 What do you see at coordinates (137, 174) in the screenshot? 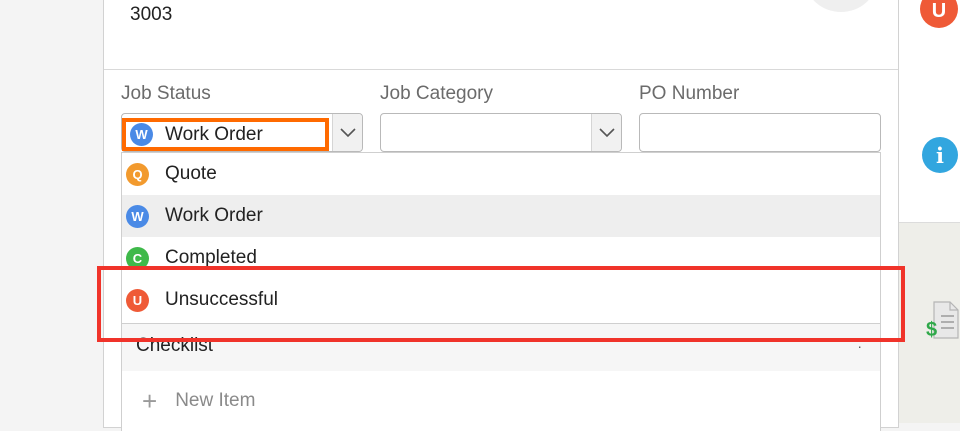
I see `quote-badge-icon: Q` at bounding box center [137, 174].